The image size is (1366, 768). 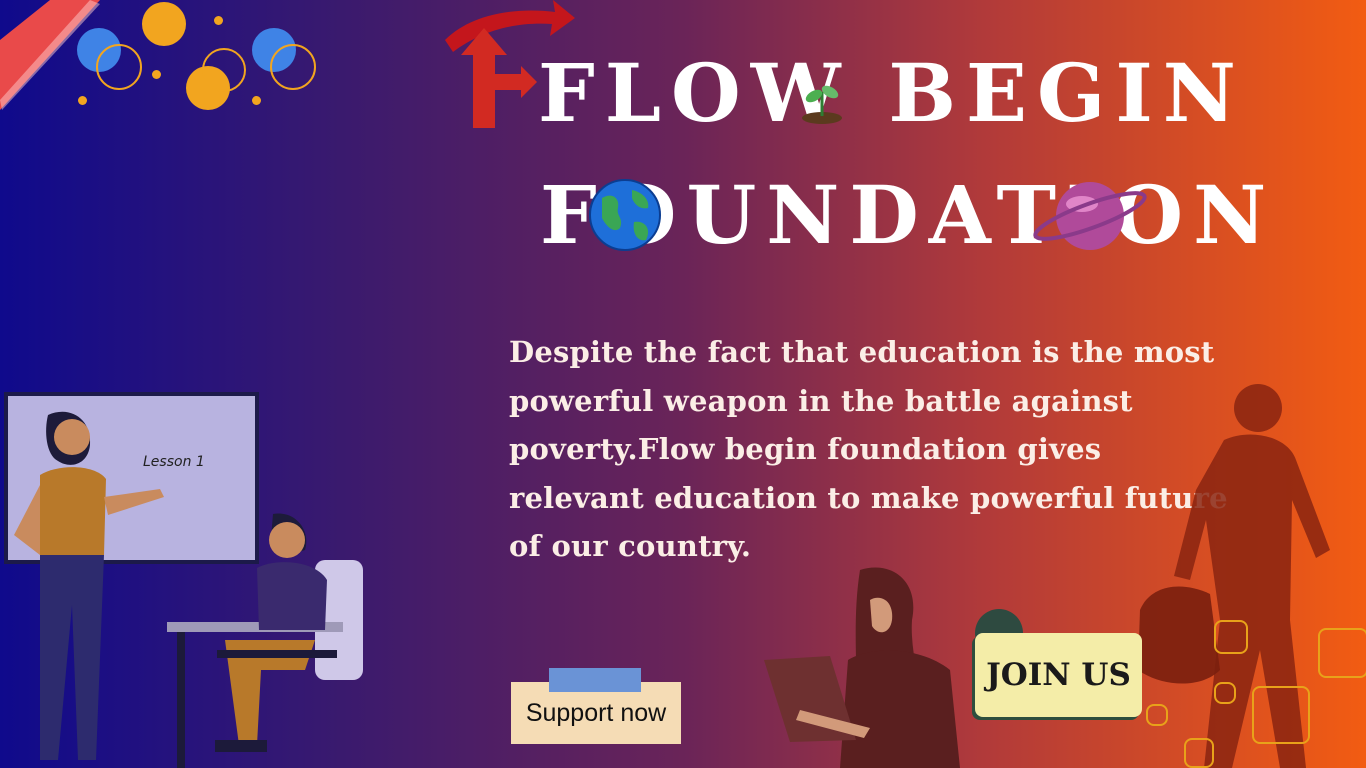 I want to click on woman-laptop-illustration, so click(x=862, y=667).